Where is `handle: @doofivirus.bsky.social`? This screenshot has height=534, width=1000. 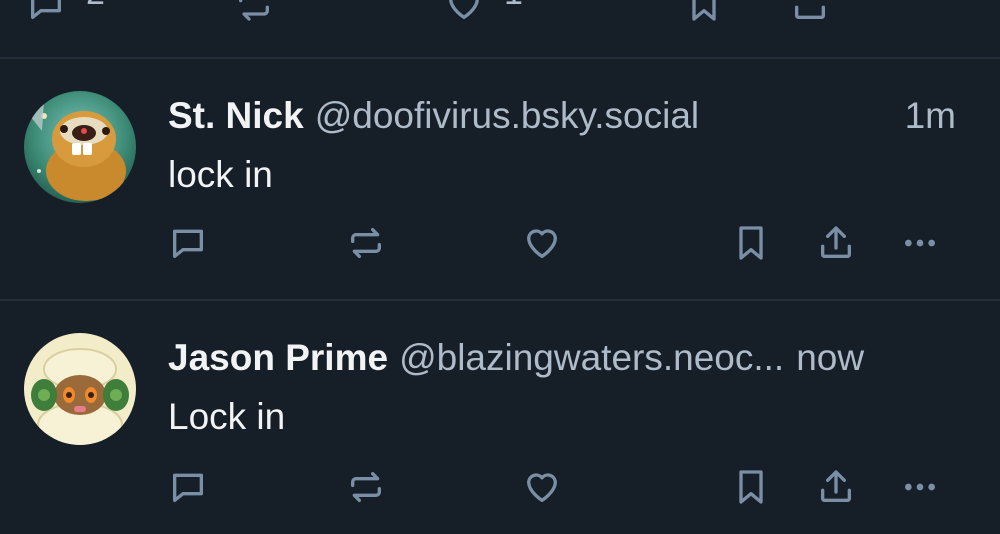
handle: @doofivirus.bsky.social is located at coordinates (507, 116).